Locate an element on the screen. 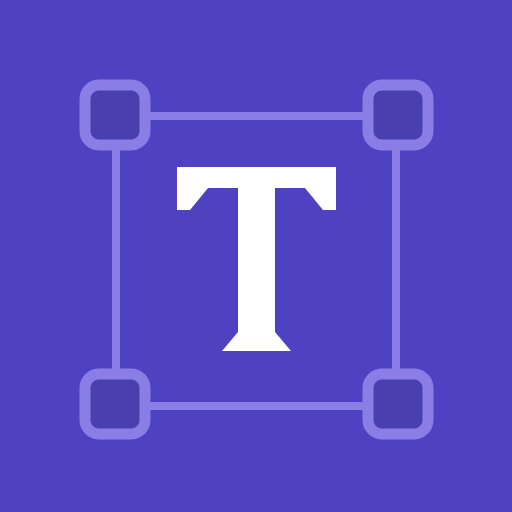 The width and height of the screenshot is (512, 512). resize-handle-bottom-left-icon is located at coordinates (115, 404).